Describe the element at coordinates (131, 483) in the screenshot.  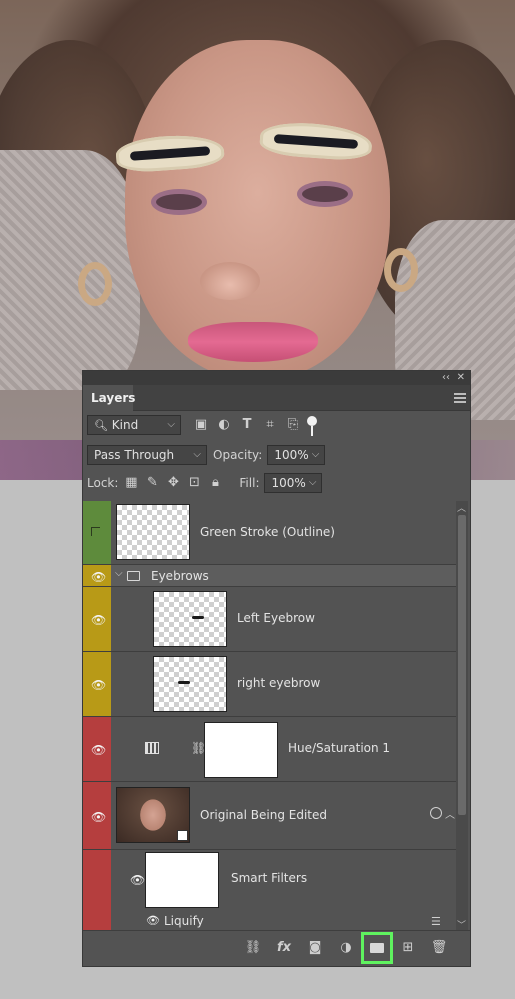
I see `lock-transparent-icon: ▦` at that location.